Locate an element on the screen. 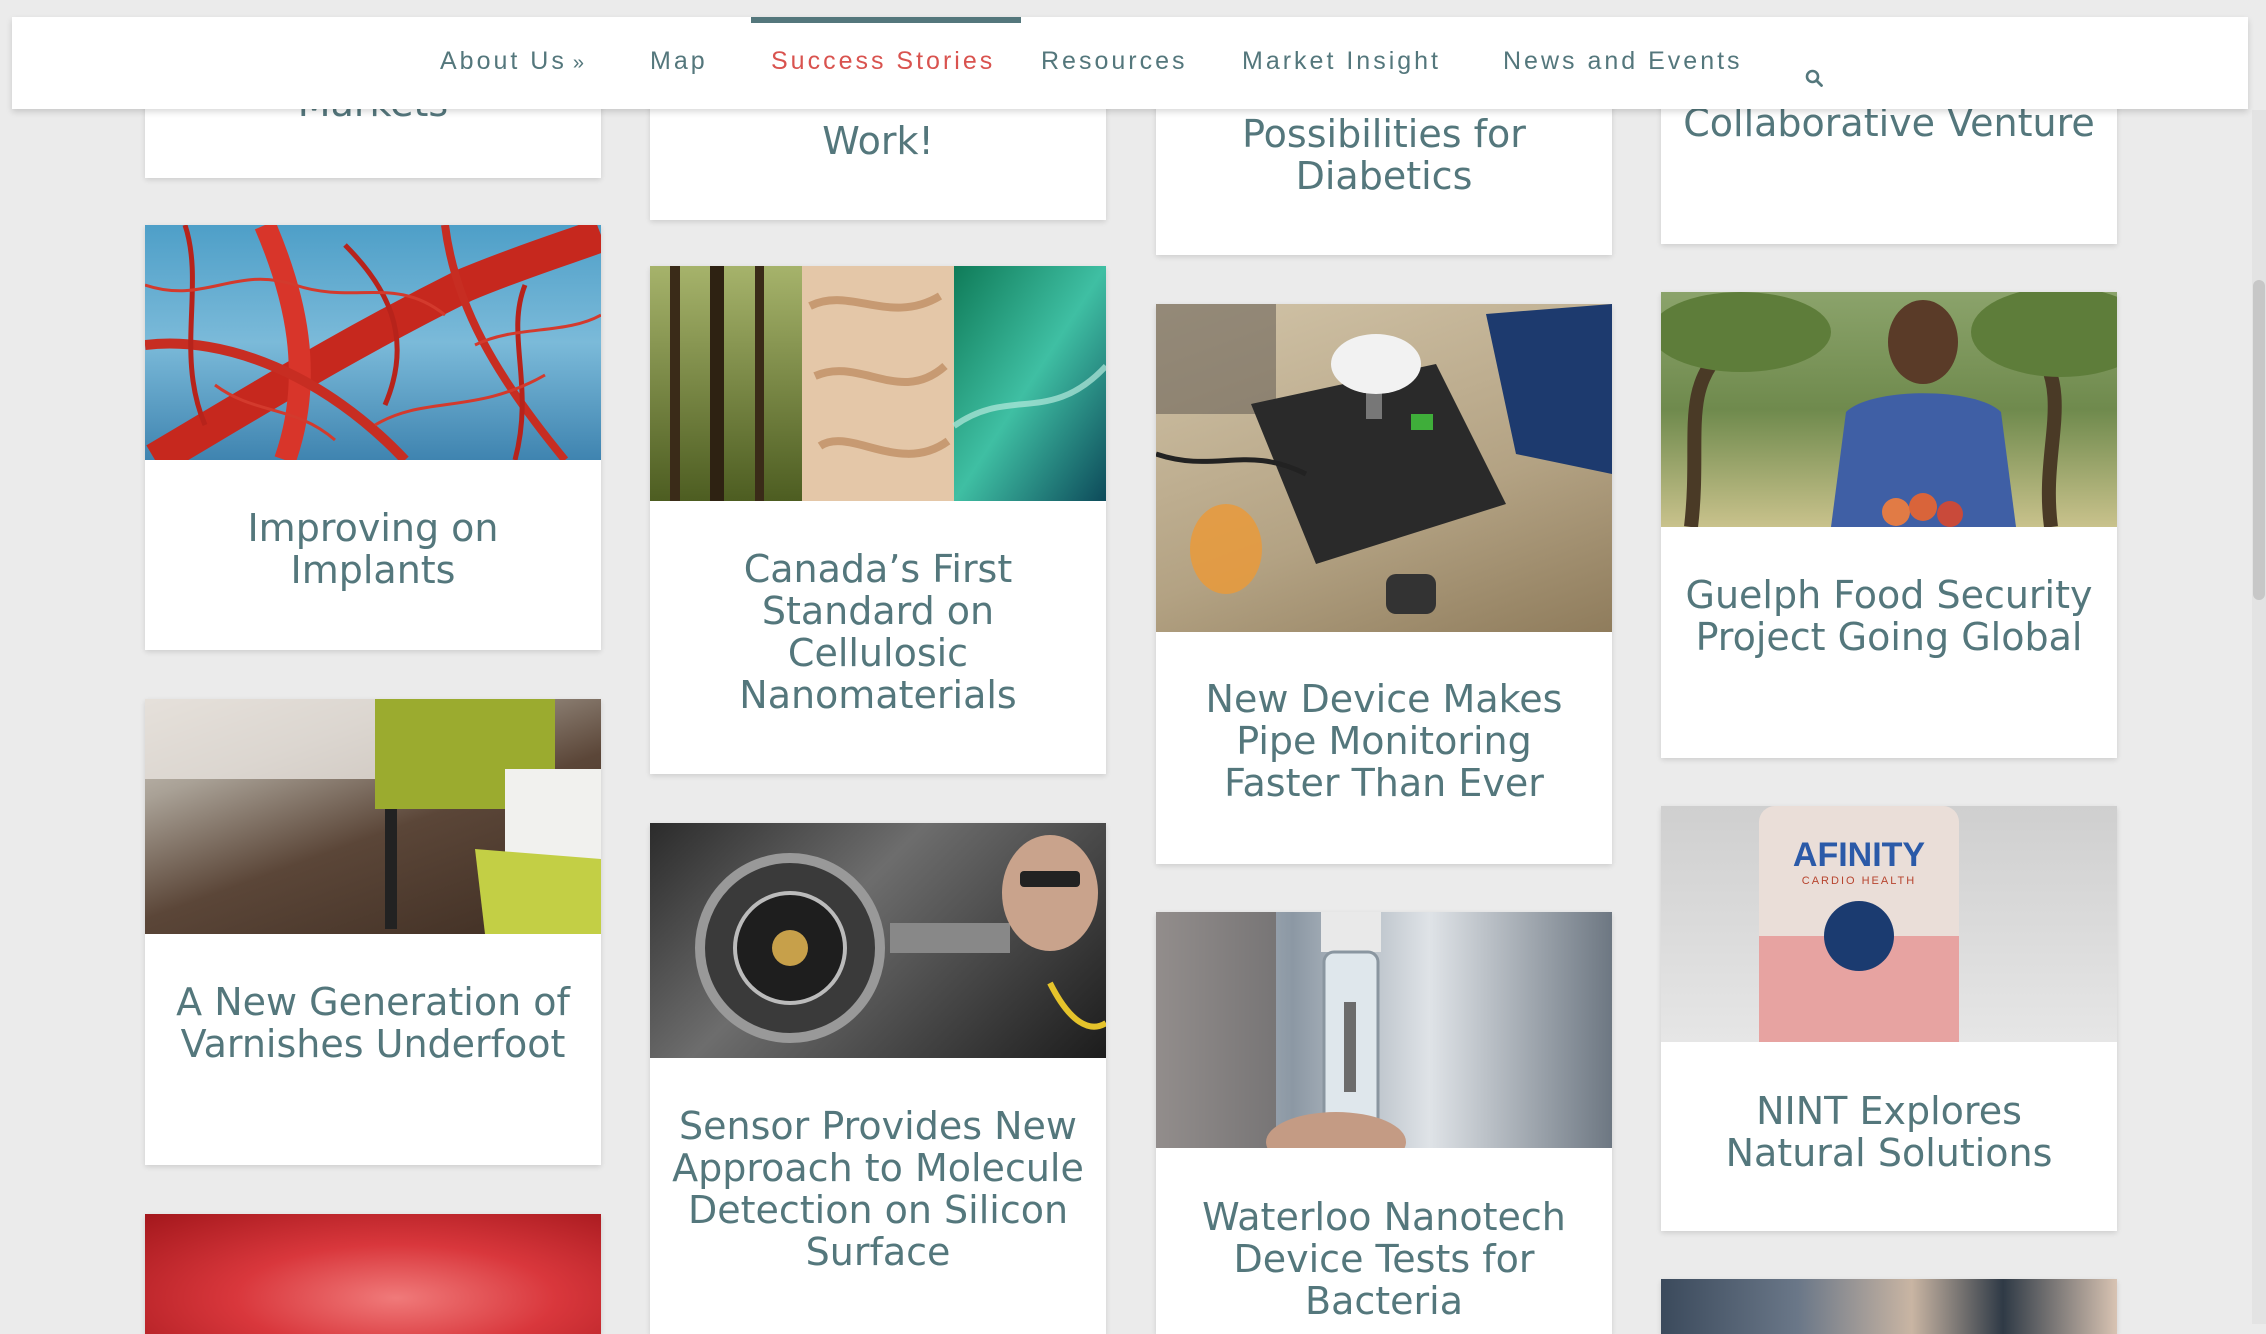 Image resolution: width=2266 pixels, height=1334 pixels. page-scrollbar is located at coordinates (2259, 717).